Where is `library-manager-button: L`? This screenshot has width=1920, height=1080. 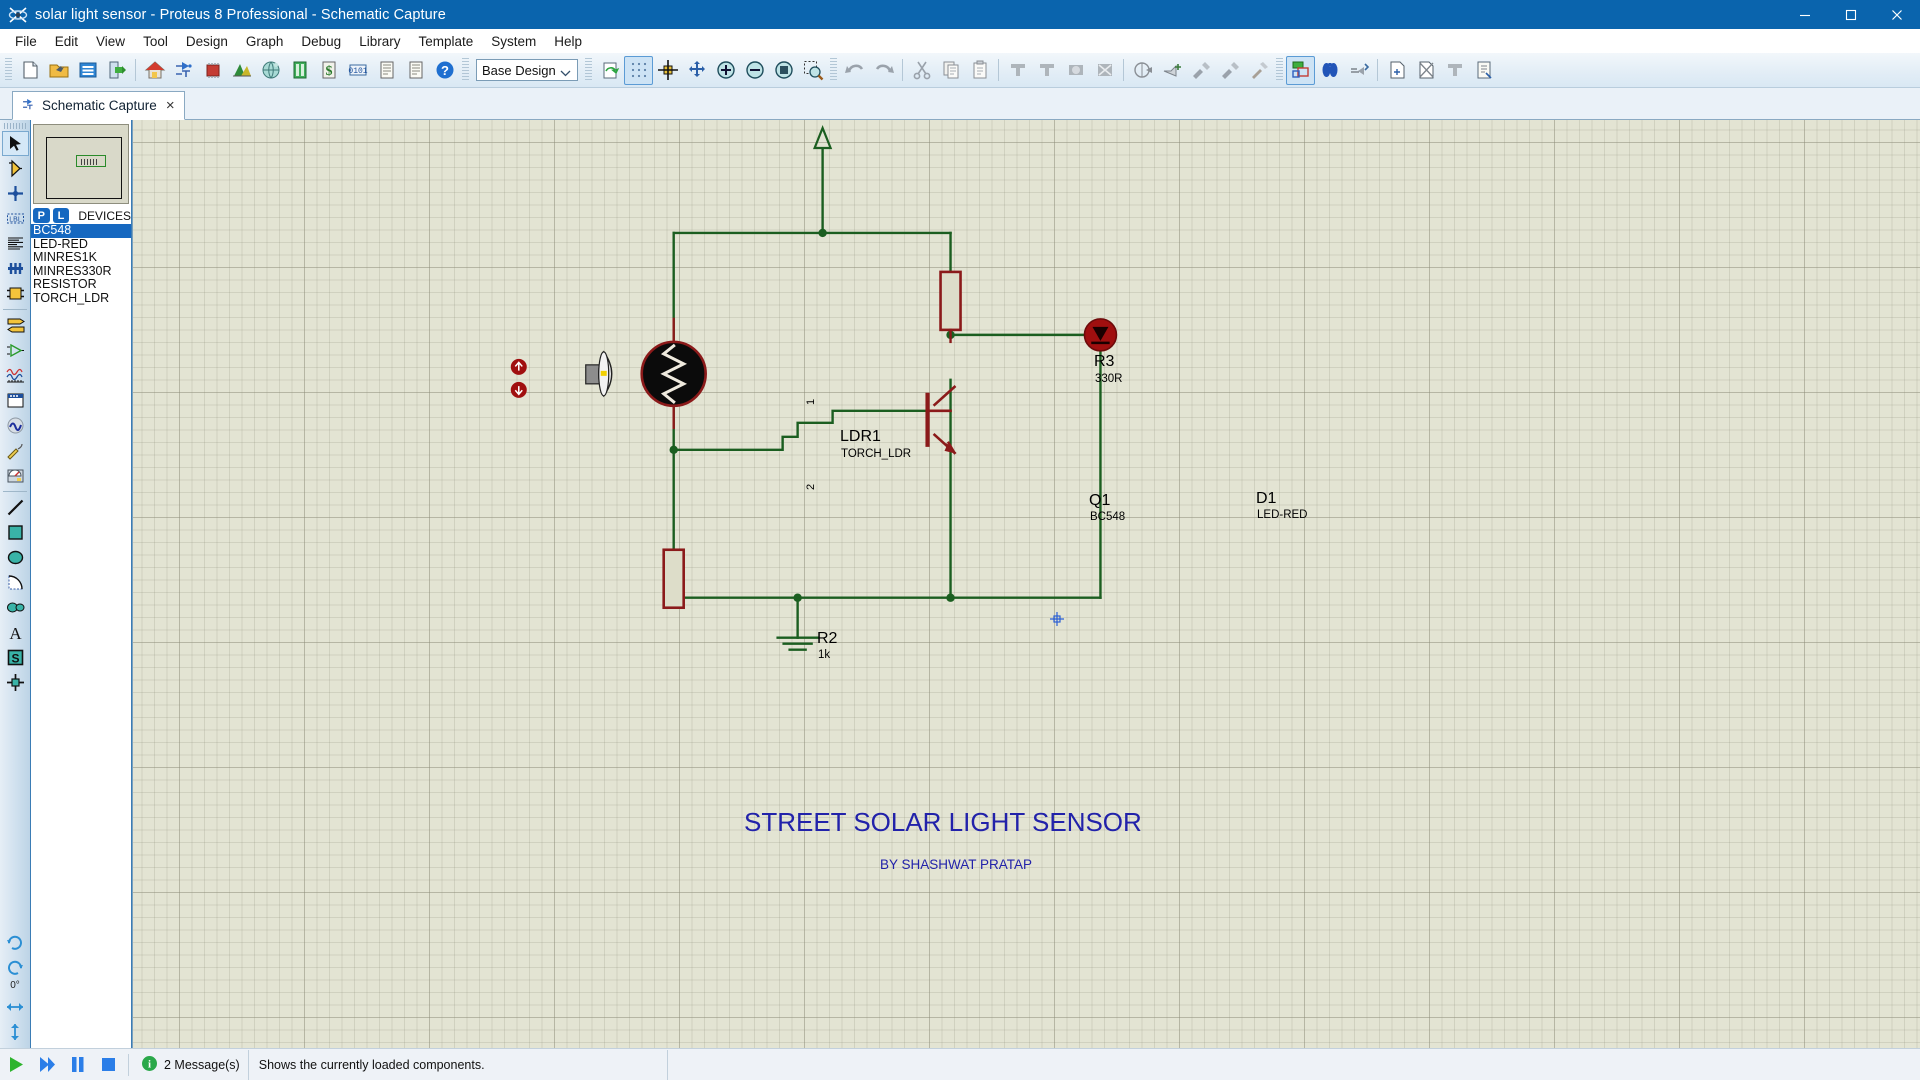
library-manager-button: L is located at coordinates (61, 215).